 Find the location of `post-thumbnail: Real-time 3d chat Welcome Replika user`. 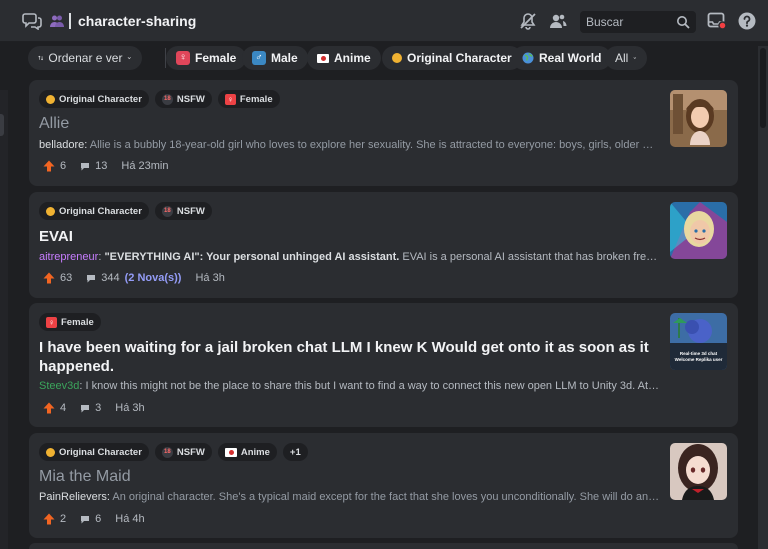

post-thumbnail: Real-time 3d chat Welcome Replika user is located at coordinates (698, 341).